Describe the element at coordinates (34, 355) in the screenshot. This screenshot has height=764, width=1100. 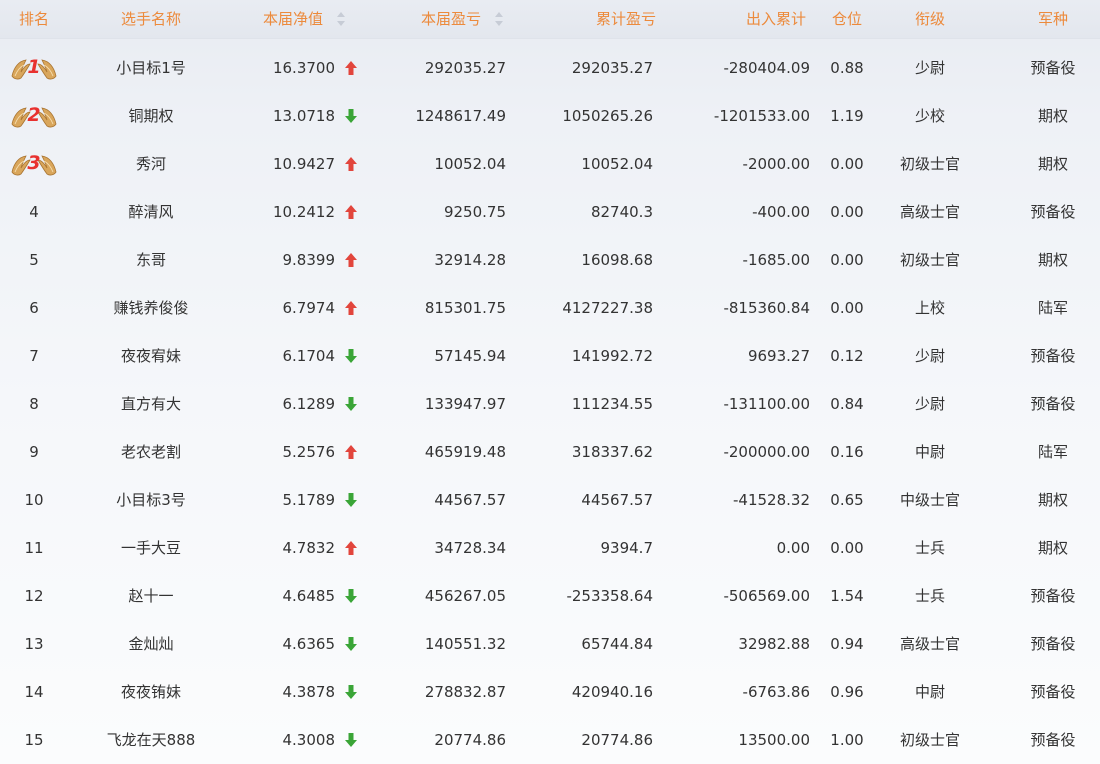
I see `rank-cell: 7` at that location.